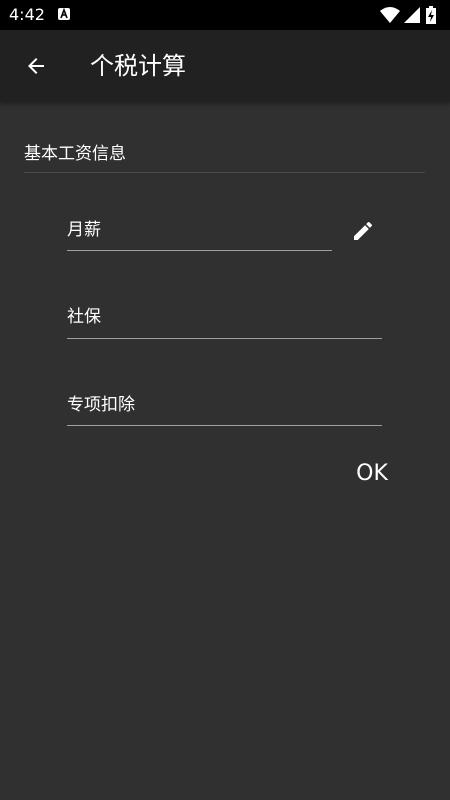  I want to click on arrow-back-icon, so click(36, 66).